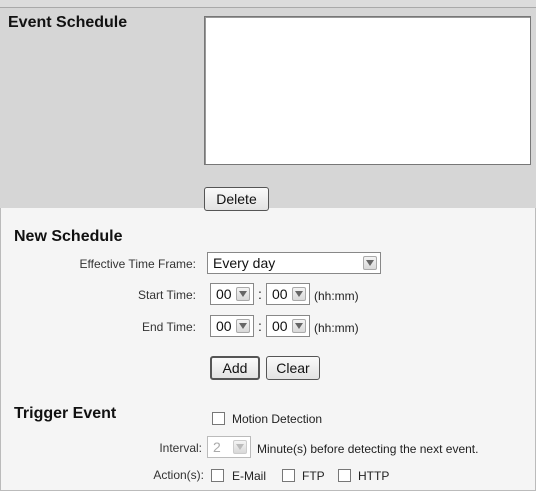 This screenshot has height=491, width=536. What do you see at coordinates (217, 475) in the screenshot?
I see `email-checkbox` at bounding box center [217, 475].